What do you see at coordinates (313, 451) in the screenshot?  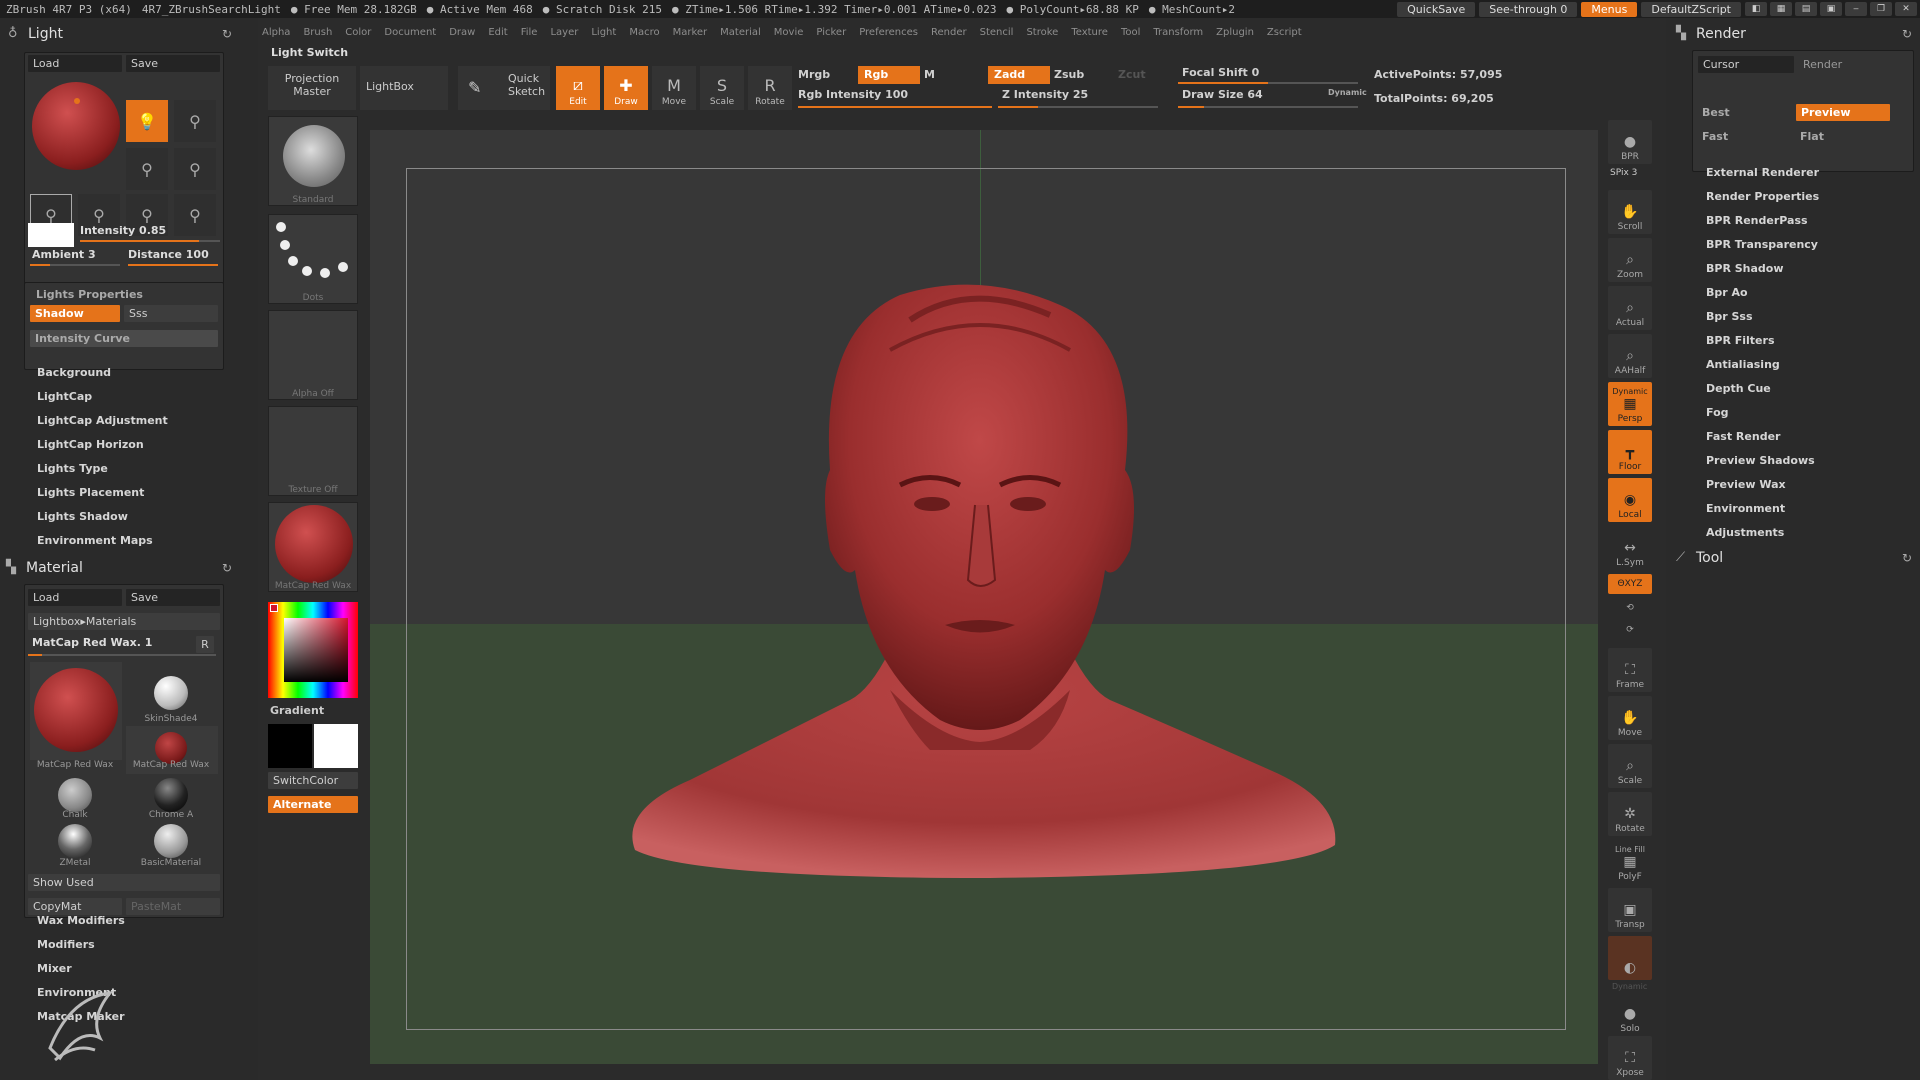 I see `texture-thumbnail: Texture Off` at bounding box center [313, 451].